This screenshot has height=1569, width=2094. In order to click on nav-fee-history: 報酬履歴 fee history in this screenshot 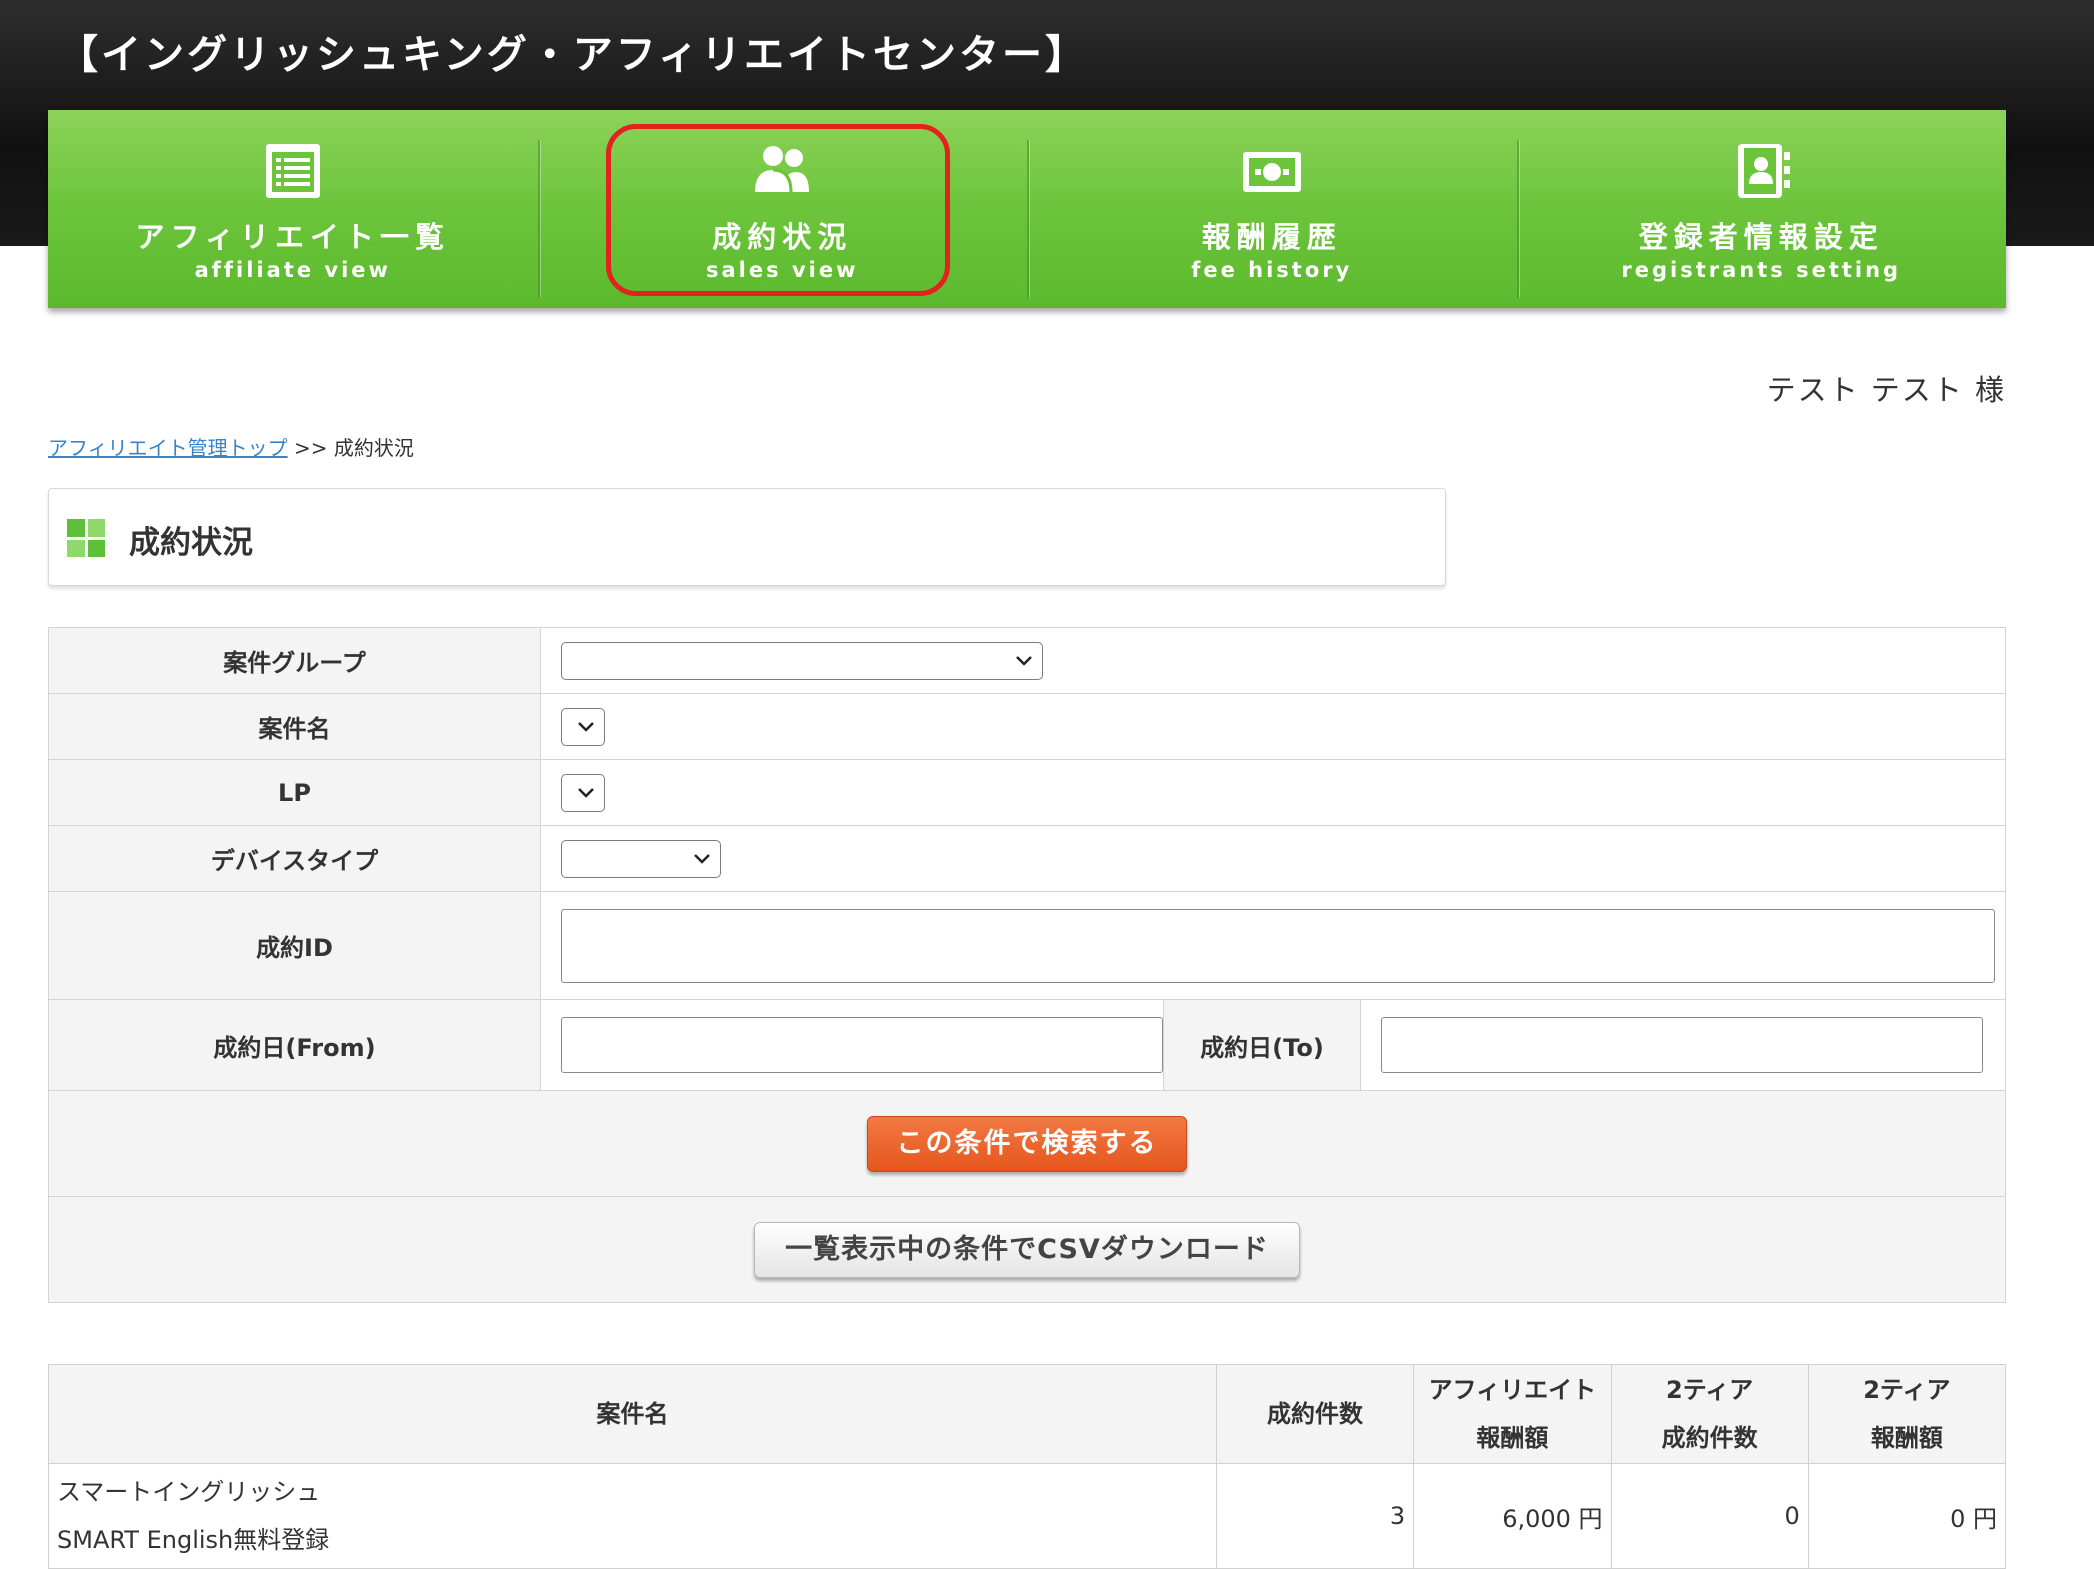, I will do `click(1272, 209)`.